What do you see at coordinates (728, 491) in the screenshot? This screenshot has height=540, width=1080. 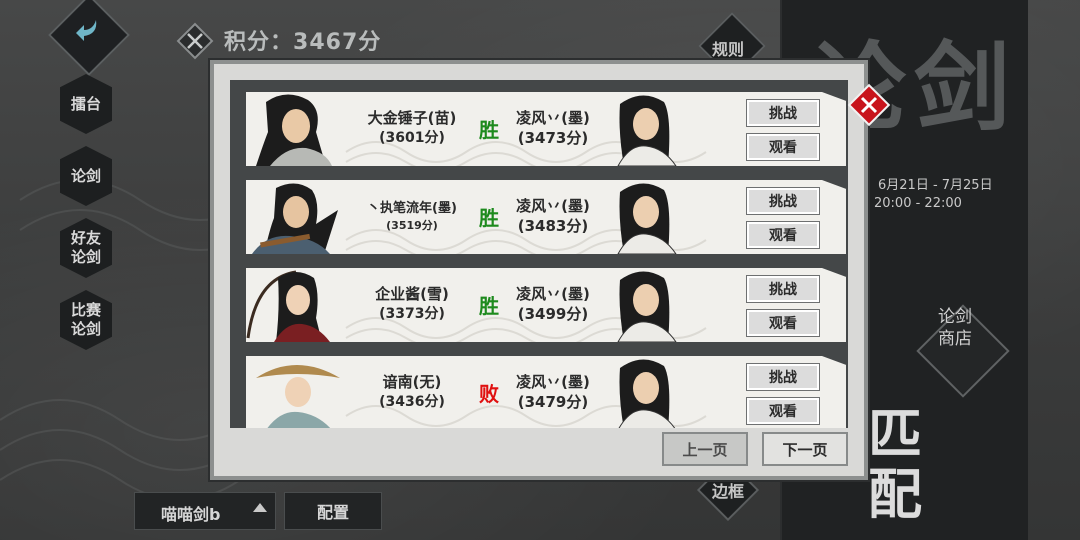 I see `frame-label: 边框` at bounding box center [728, 491].